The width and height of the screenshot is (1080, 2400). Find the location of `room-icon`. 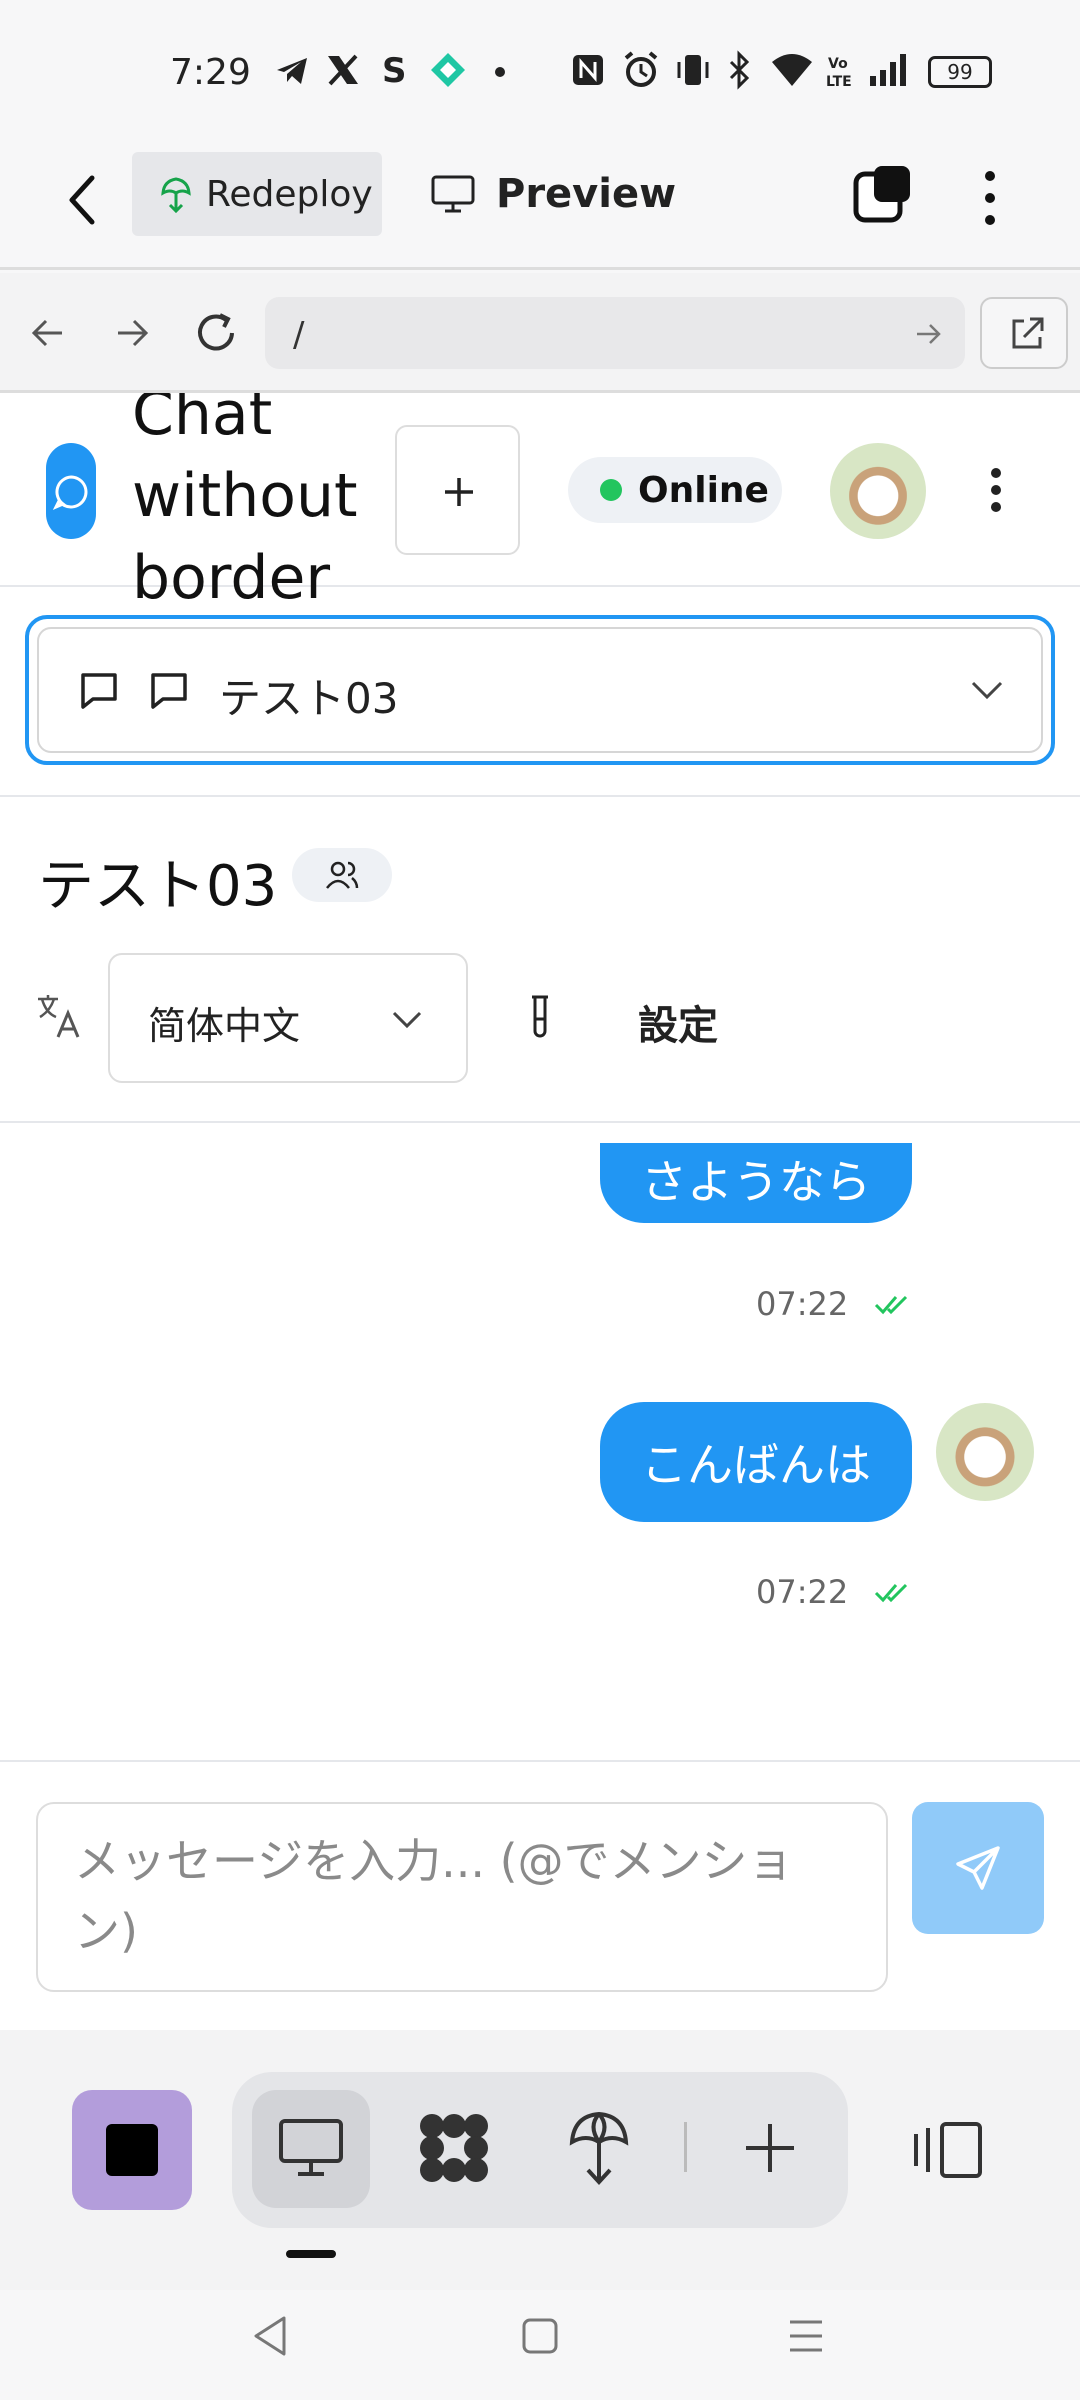

room-icon is located at coordinates (99, 691).